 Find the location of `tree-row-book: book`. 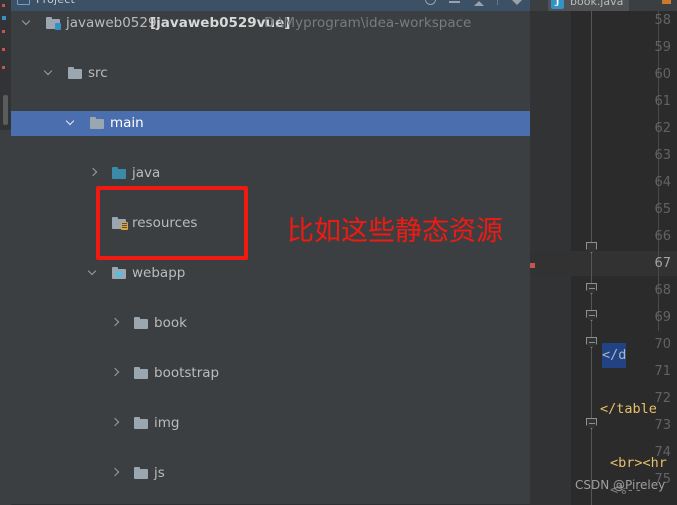

tree-row-book: book is located at coordinates (270, 323).